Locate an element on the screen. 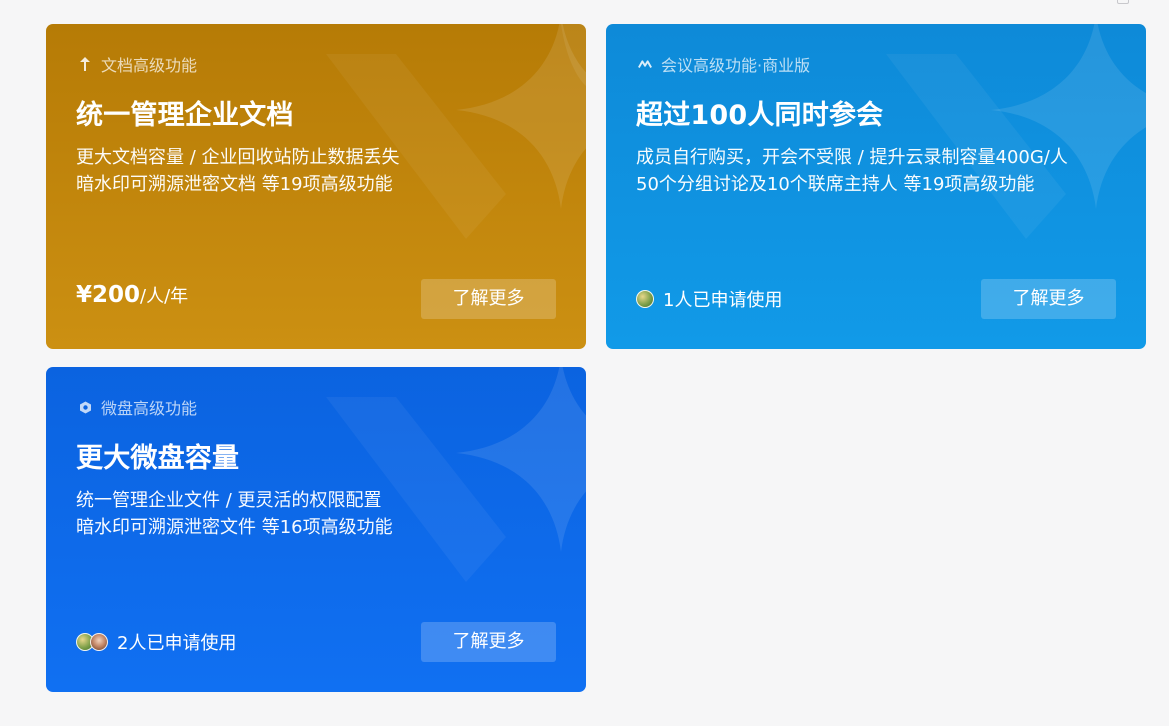 The height and width of the screenshot is (726, 1169). price-unit: /人/年 is located at coordinates (164, 296).